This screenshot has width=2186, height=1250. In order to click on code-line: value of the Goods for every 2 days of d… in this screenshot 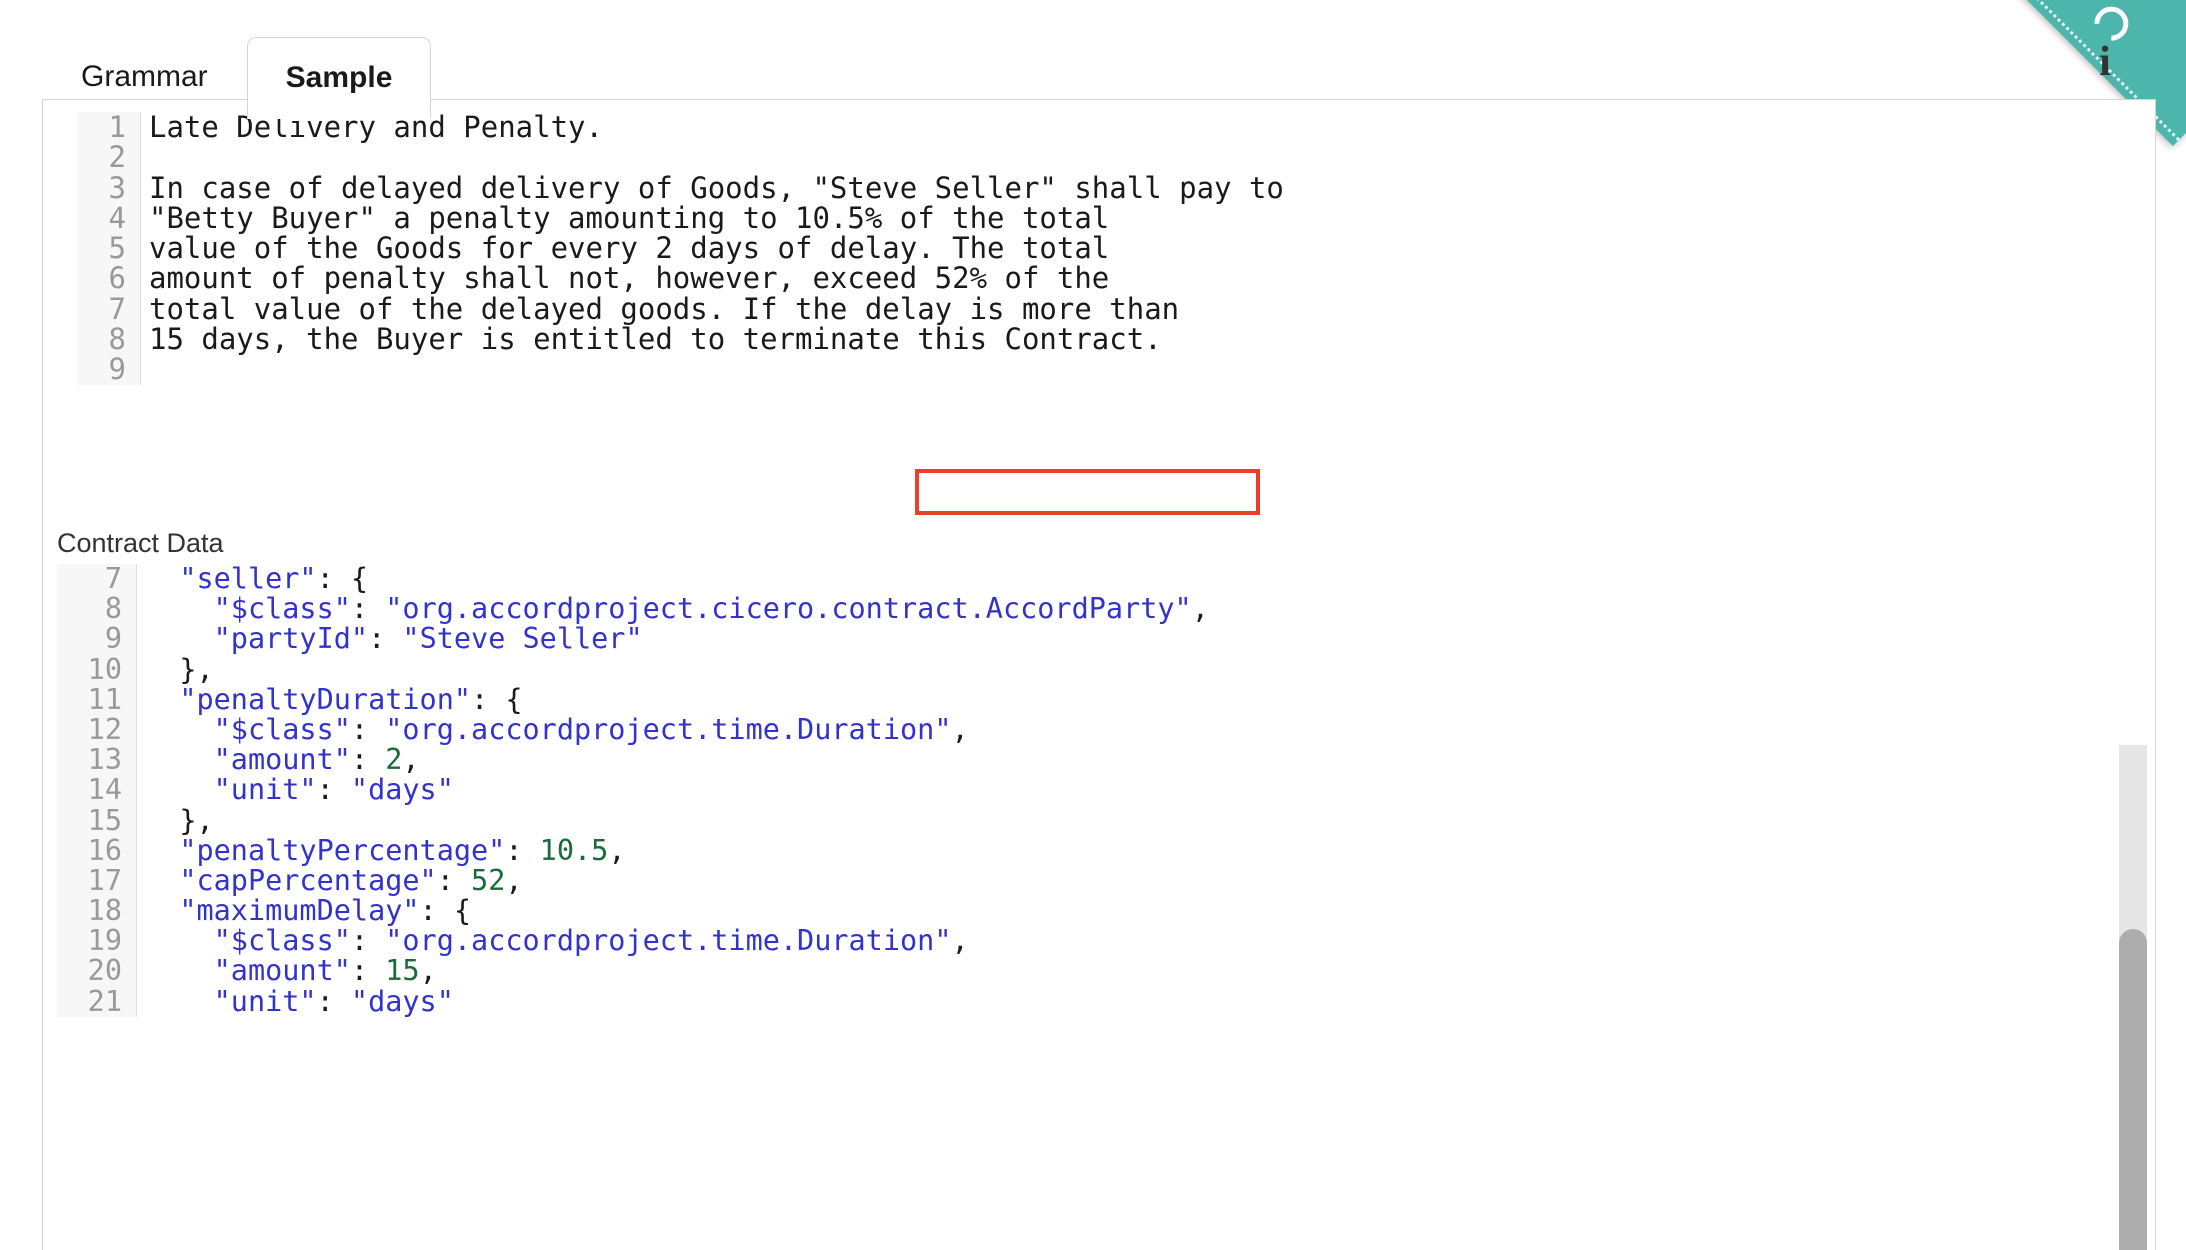, I will do `click(629, 248)`.